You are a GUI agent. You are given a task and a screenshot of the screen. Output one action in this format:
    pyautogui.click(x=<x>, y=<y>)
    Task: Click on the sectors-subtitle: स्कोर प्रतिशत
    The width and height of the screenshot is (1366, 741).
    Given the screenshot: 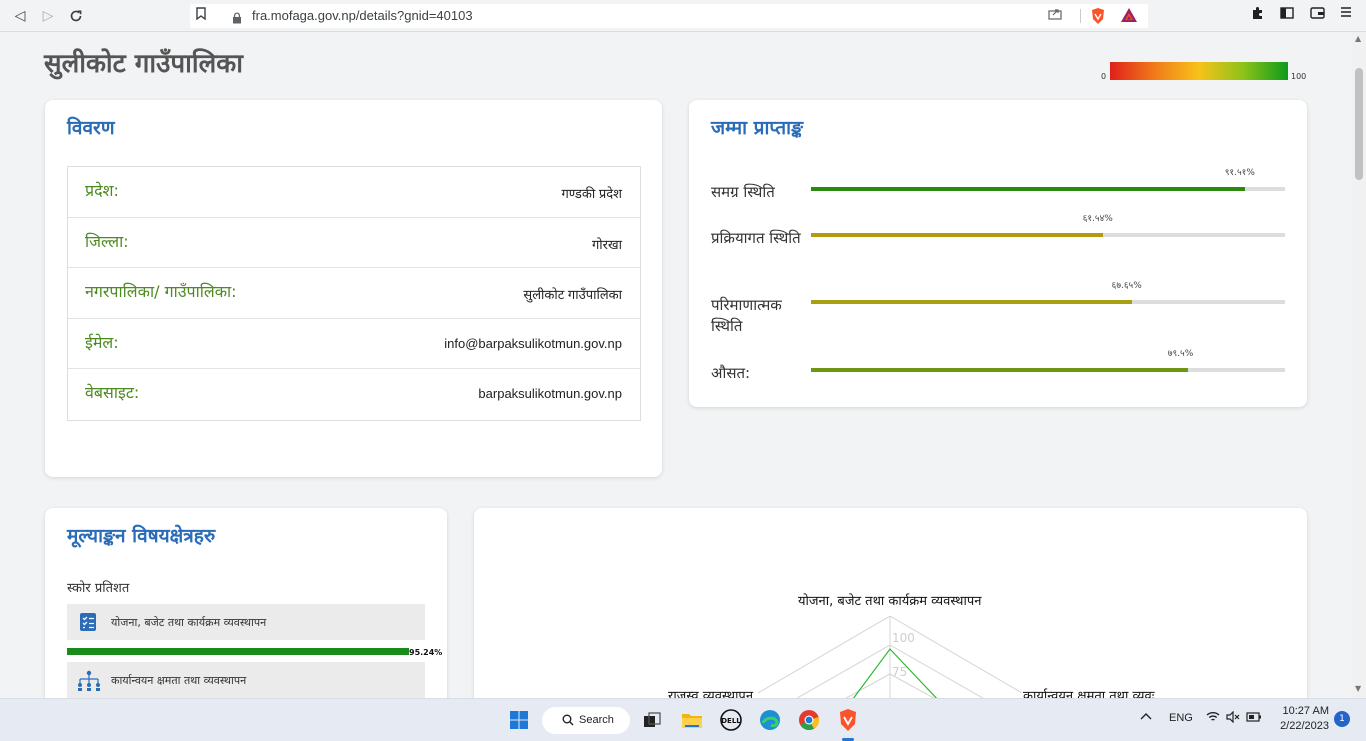 What is the action you would take?
    pyautogui.click(x=98, y=588)
    